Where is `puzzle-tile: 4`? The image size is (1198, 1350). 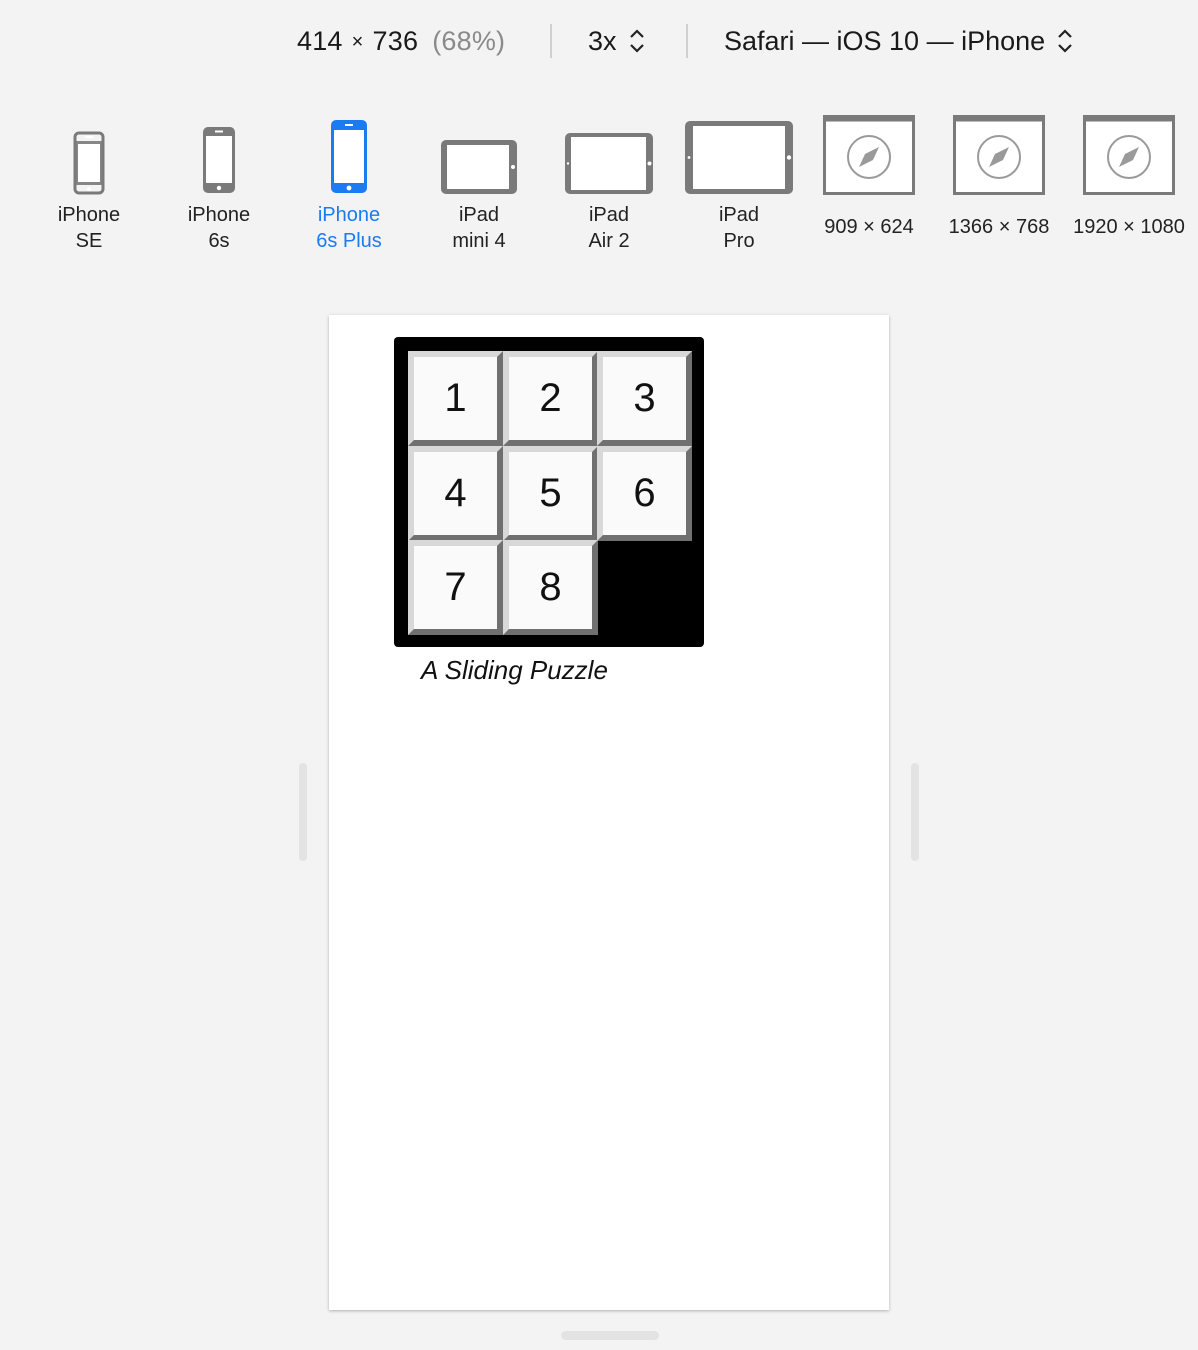 puzzle-tile: 4 is located at coordinates (455, 493).